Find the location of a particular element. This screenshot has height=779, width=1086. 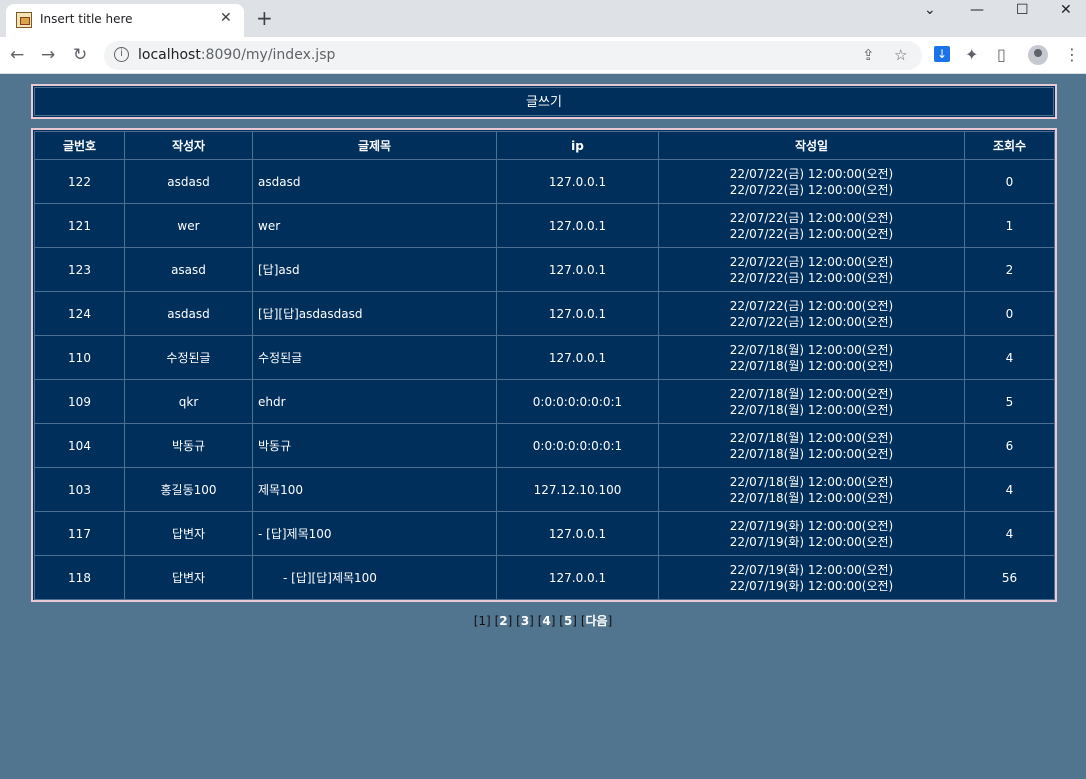

header-title: 글제목 is located at coordinates (374, 145).